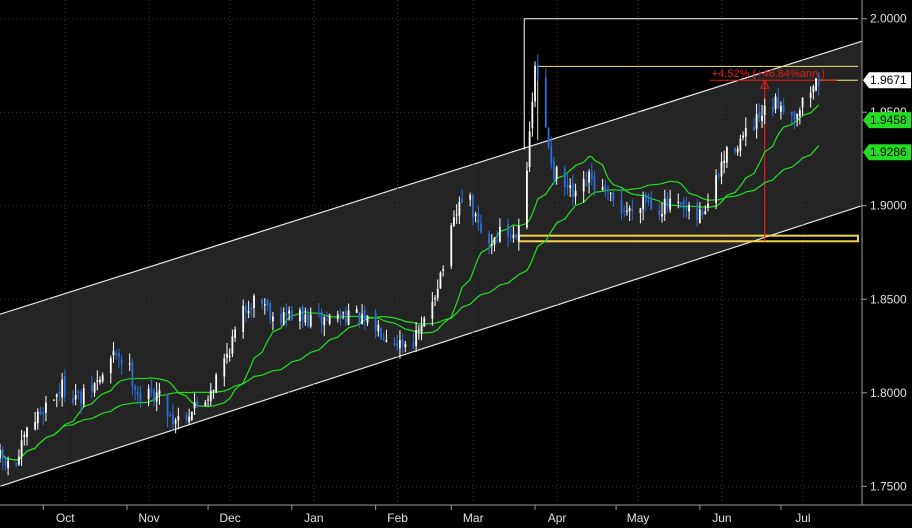  What do you see at coordinates (397, 518) in the screenshot?
I see `x-tick-label: Feb` at bounding box center [397, 518].